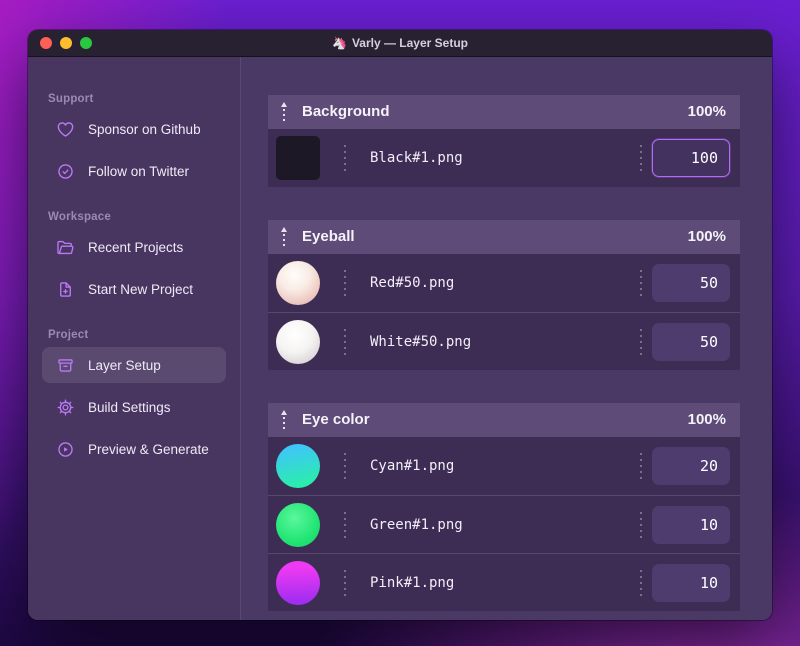 This screenshot has height=646, width=800. I want to click on layer-row: Pink#1.png, so click(504, 582).